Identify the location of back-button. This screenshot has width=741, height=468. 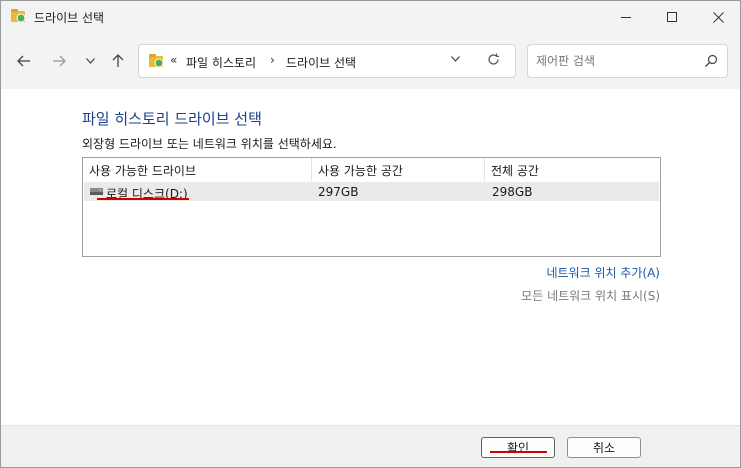
(24, 61).